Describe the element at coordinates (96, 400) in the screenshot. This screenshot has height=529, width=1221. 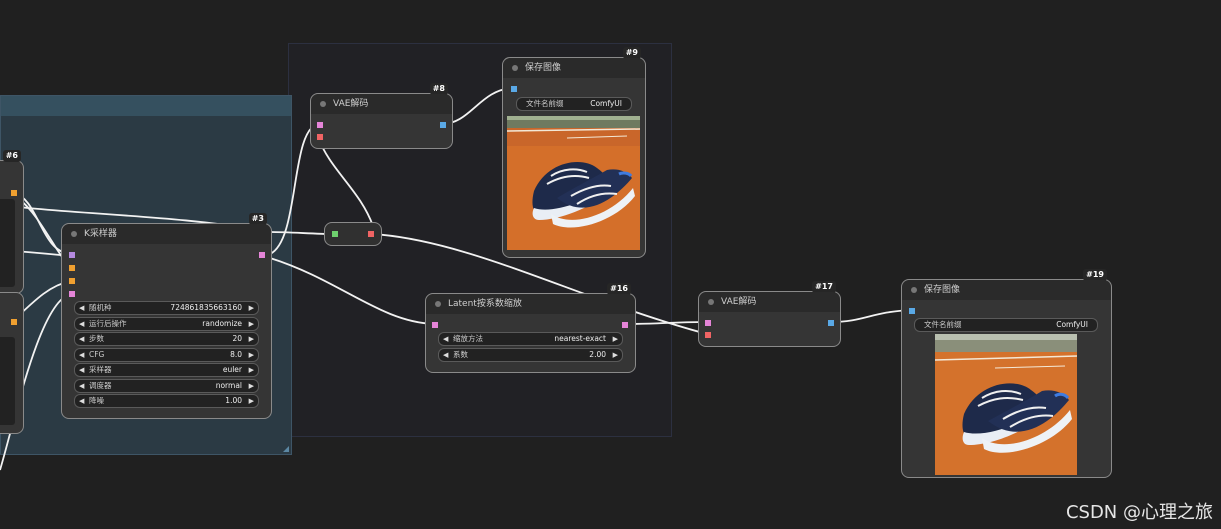
I see `widget-label: 降噪` at that location.